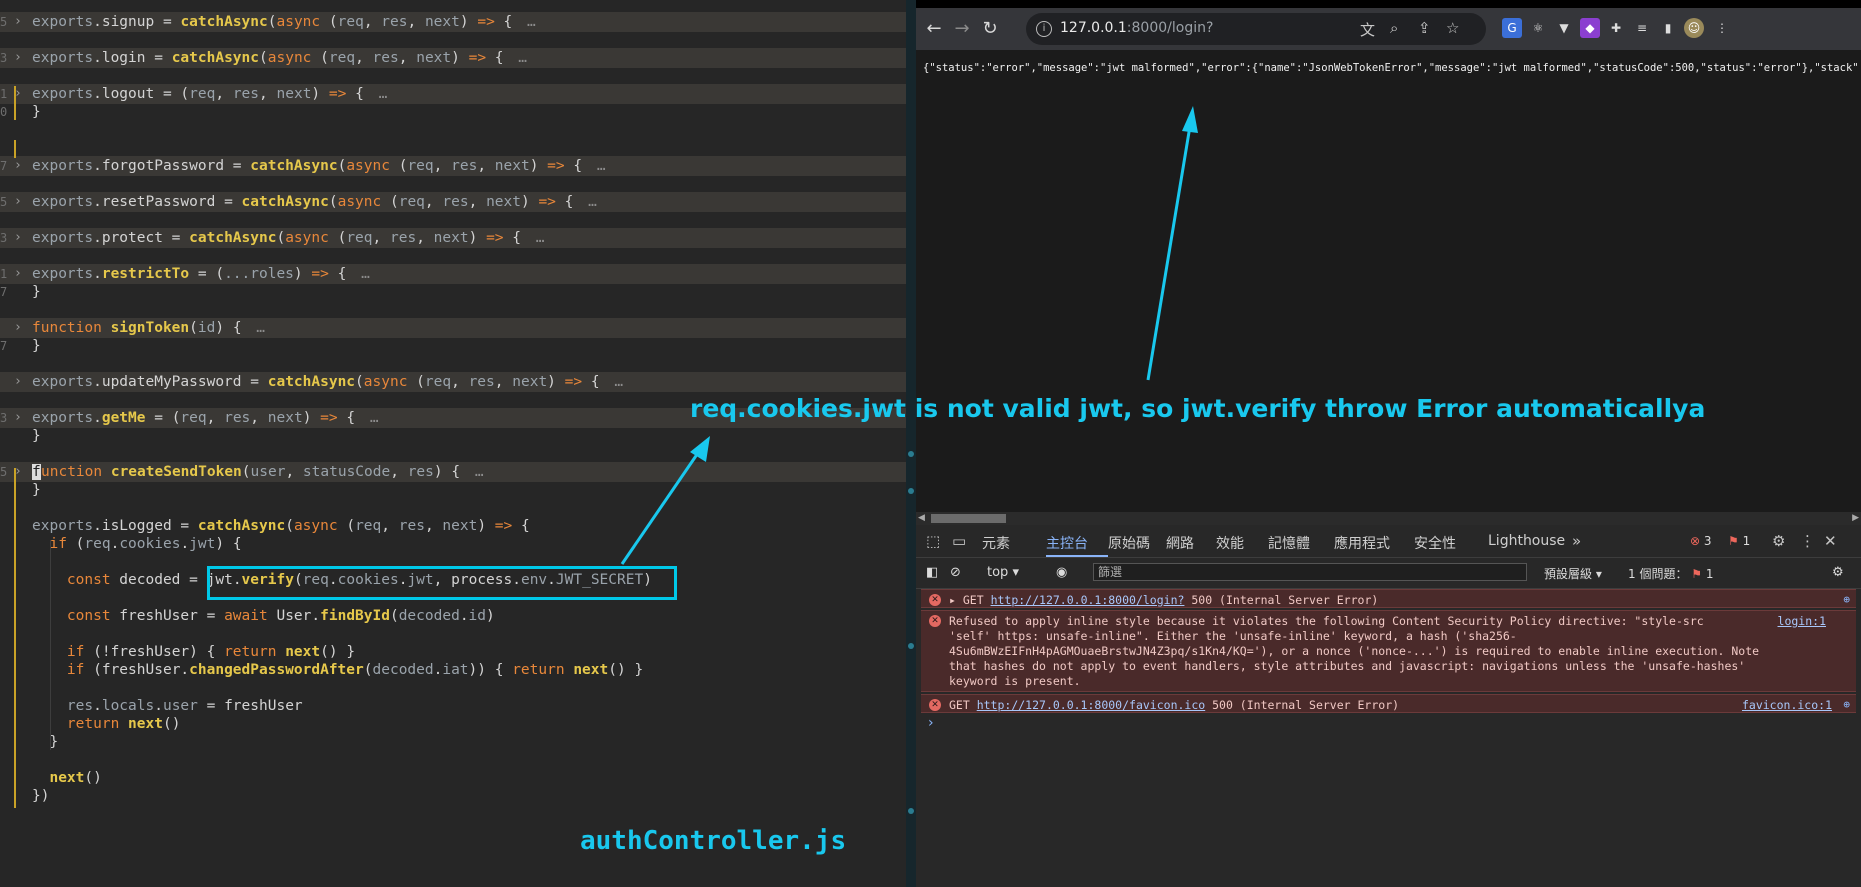 The image size is (1861, 887). Describe the element at coordinates (1088, 600) in the screenshot. I see `request-url-link: http://127.0.0.1:8000/login?` at that location.